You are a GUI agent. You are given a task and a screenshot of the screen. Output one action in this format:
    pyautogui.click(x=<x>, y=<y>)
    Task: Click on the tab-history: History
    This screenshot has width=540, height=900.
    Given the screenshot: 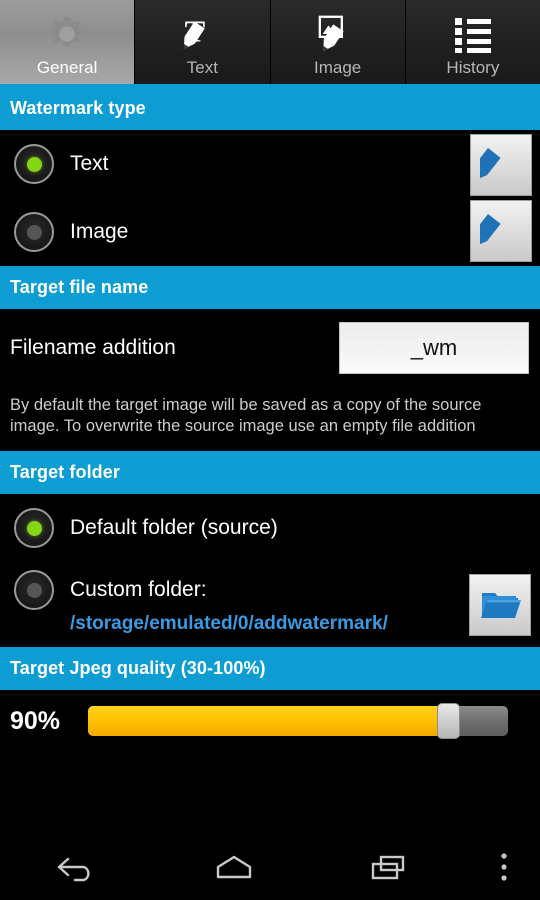 What is the action you would take?
    pyautogui.click(x=472, y=42)
    